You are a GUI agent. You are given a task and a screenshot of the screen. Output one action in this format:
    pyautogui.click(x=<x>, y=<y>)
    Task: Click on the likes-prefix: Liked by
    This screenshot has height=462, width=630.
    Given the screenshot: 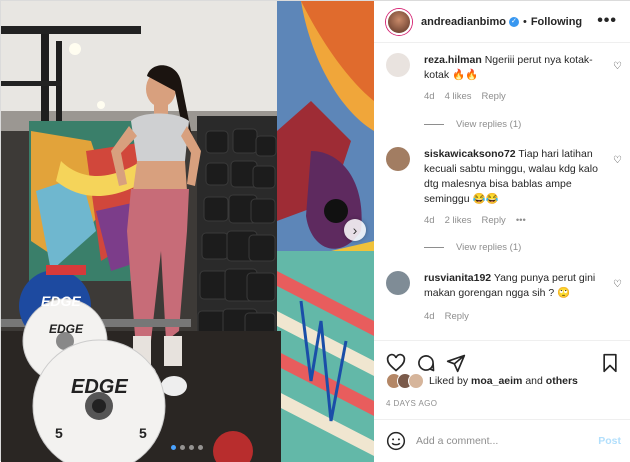 What is the action you would take?
    pyautogui.click(x=449, y=381)
    